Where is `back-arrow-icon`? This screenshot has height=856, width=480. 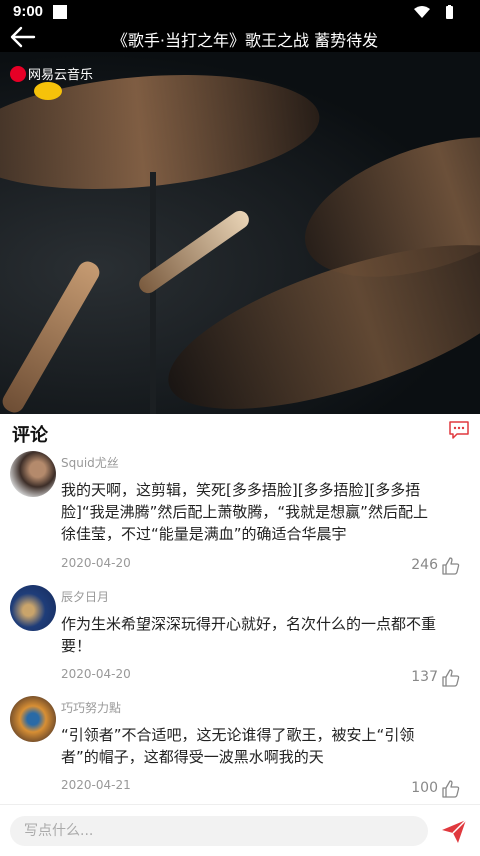
back-arrow-icon is located at coordinates (23, 37).